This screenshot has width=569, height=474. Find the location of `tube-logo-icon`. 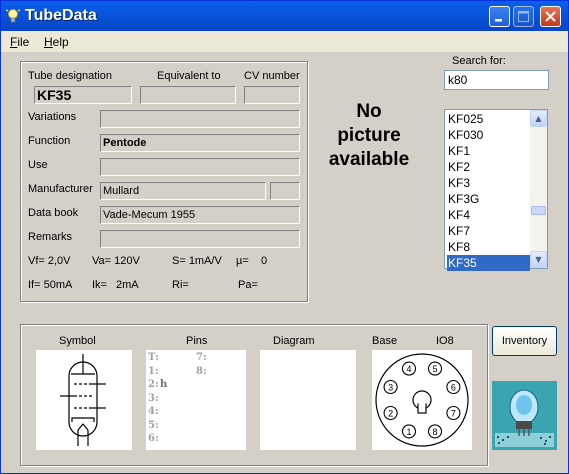

tube-logo-icon is located at coordinates (524, 415).